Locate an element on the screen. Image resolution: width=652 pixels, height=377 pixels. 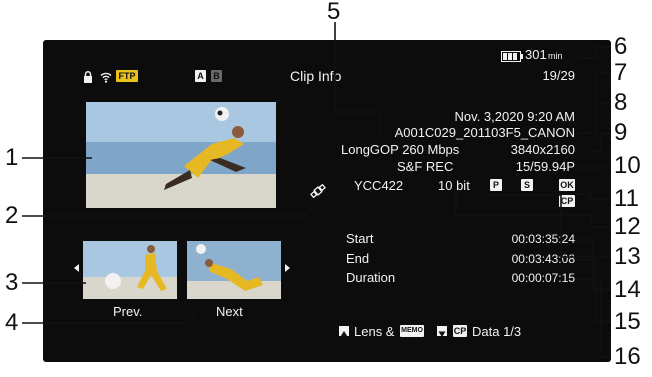
prev-thumbnail is located at coordinates (130, 270).